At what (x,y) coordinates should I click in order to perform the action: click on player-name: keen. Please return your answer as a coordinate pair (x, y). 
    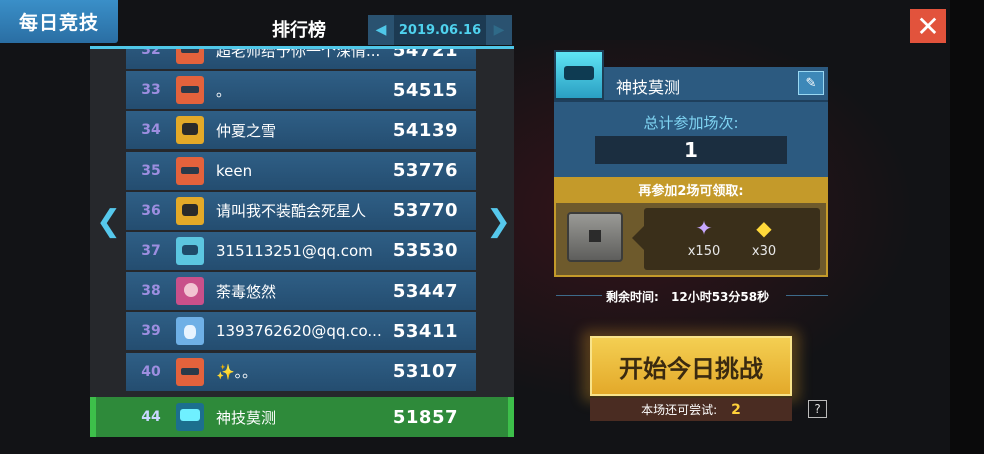
    Looking at the image, I should click on (234, 170).